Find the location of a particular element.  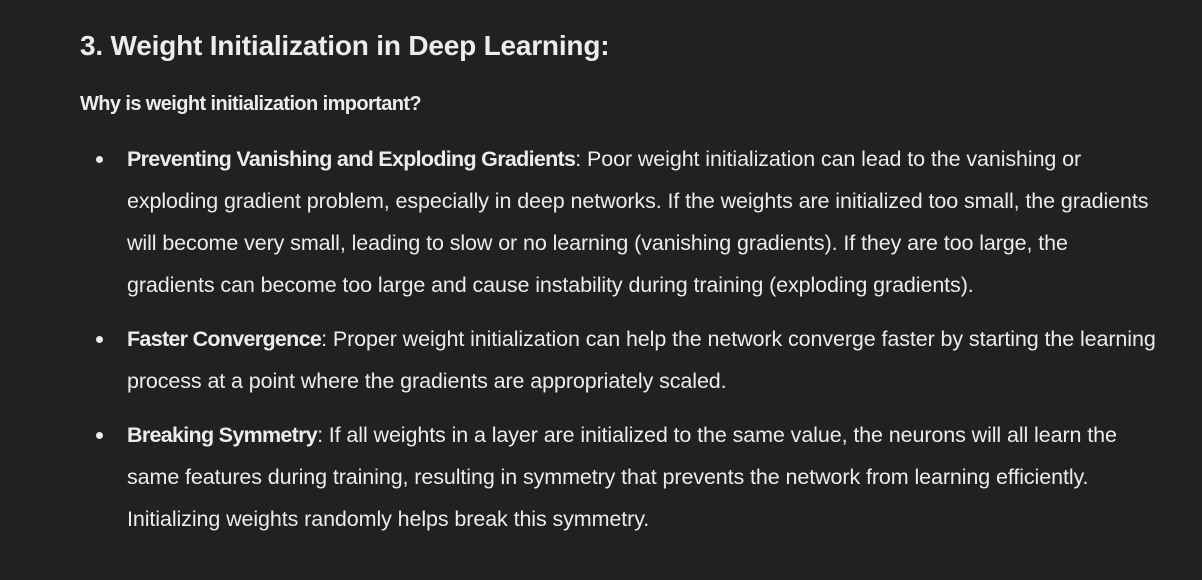

subheading: Why is weight initialization important? is located at coordinates (251, 104).